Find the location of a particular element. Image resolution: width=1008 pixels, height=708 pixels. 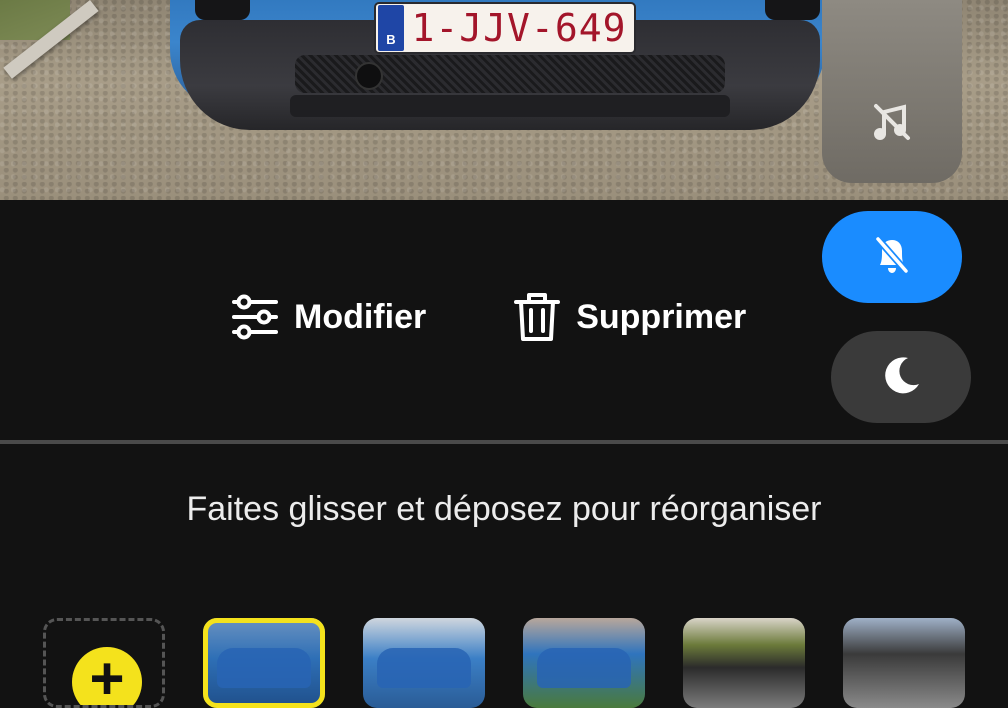

music-off-icon is located at coordinates (892, 124).